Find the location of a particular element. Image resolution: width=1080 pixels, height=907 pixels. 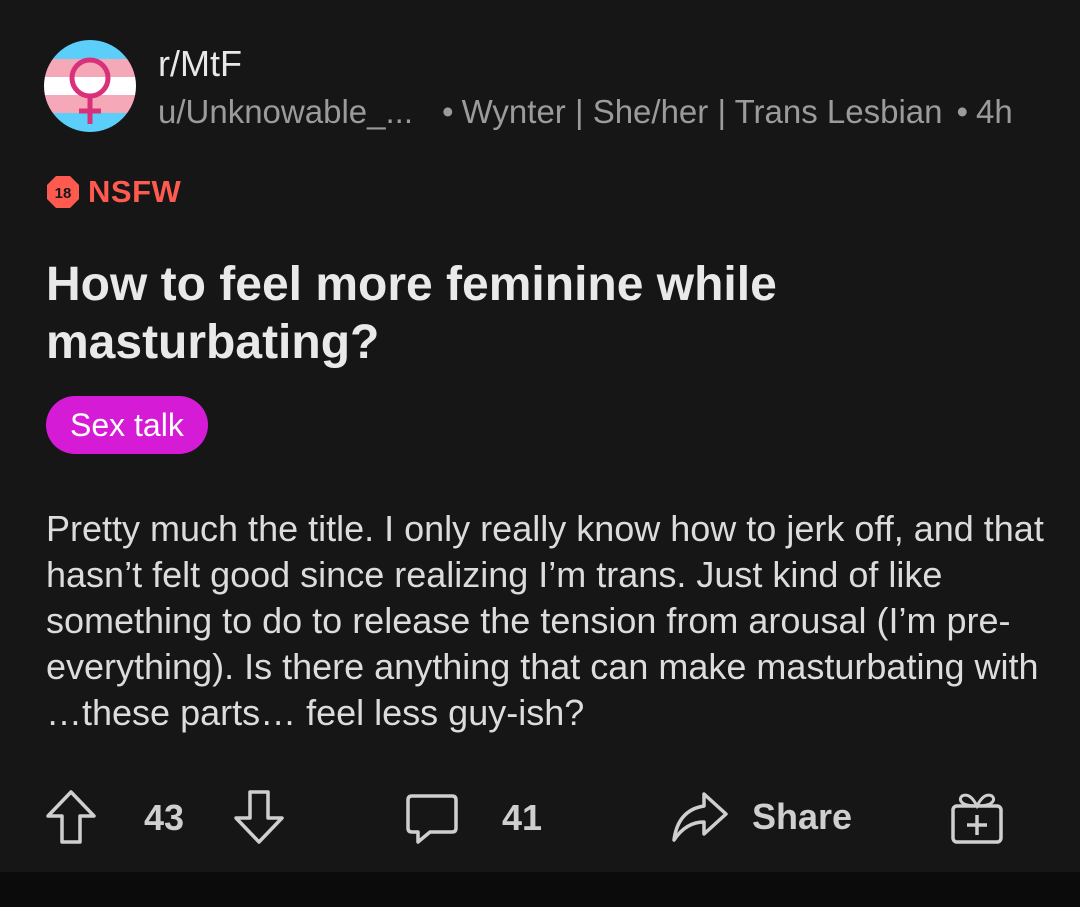

share-label: Share is located at coordinates (802, 816).